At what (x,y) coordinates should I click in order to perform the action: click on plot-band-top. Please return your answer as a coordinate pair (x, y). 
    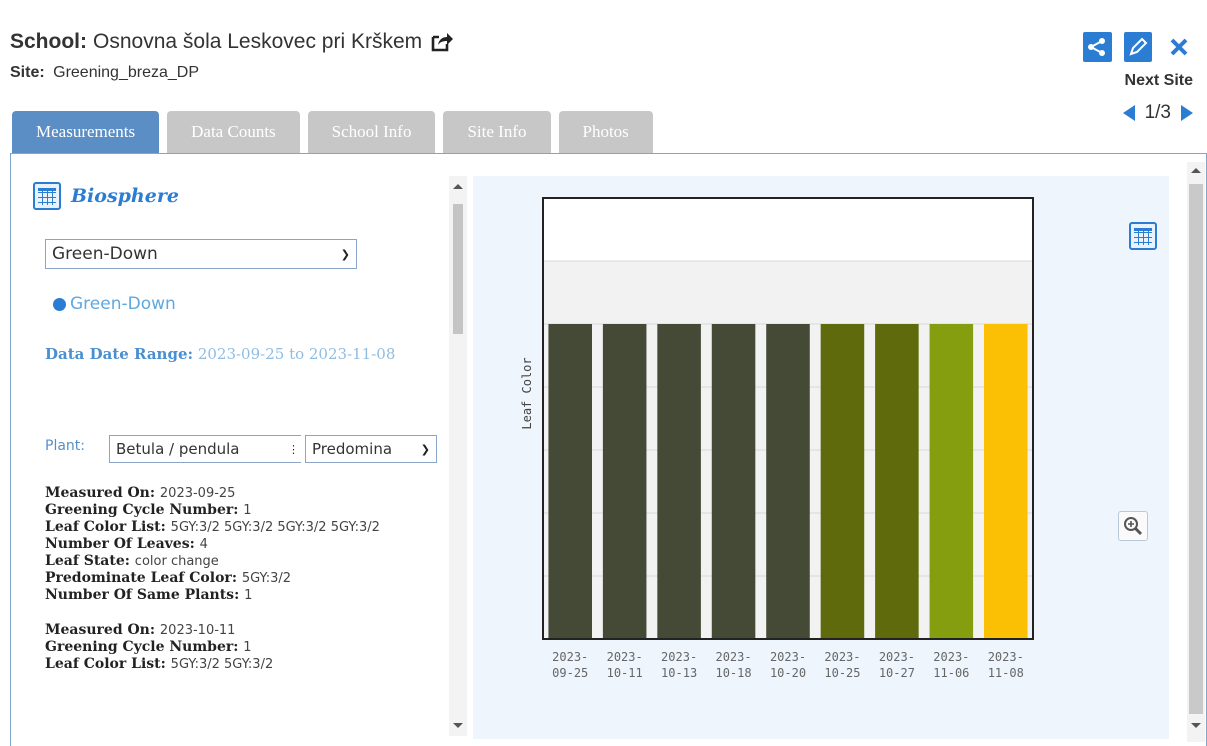
    Looking at the image, I should click on (788, 229).